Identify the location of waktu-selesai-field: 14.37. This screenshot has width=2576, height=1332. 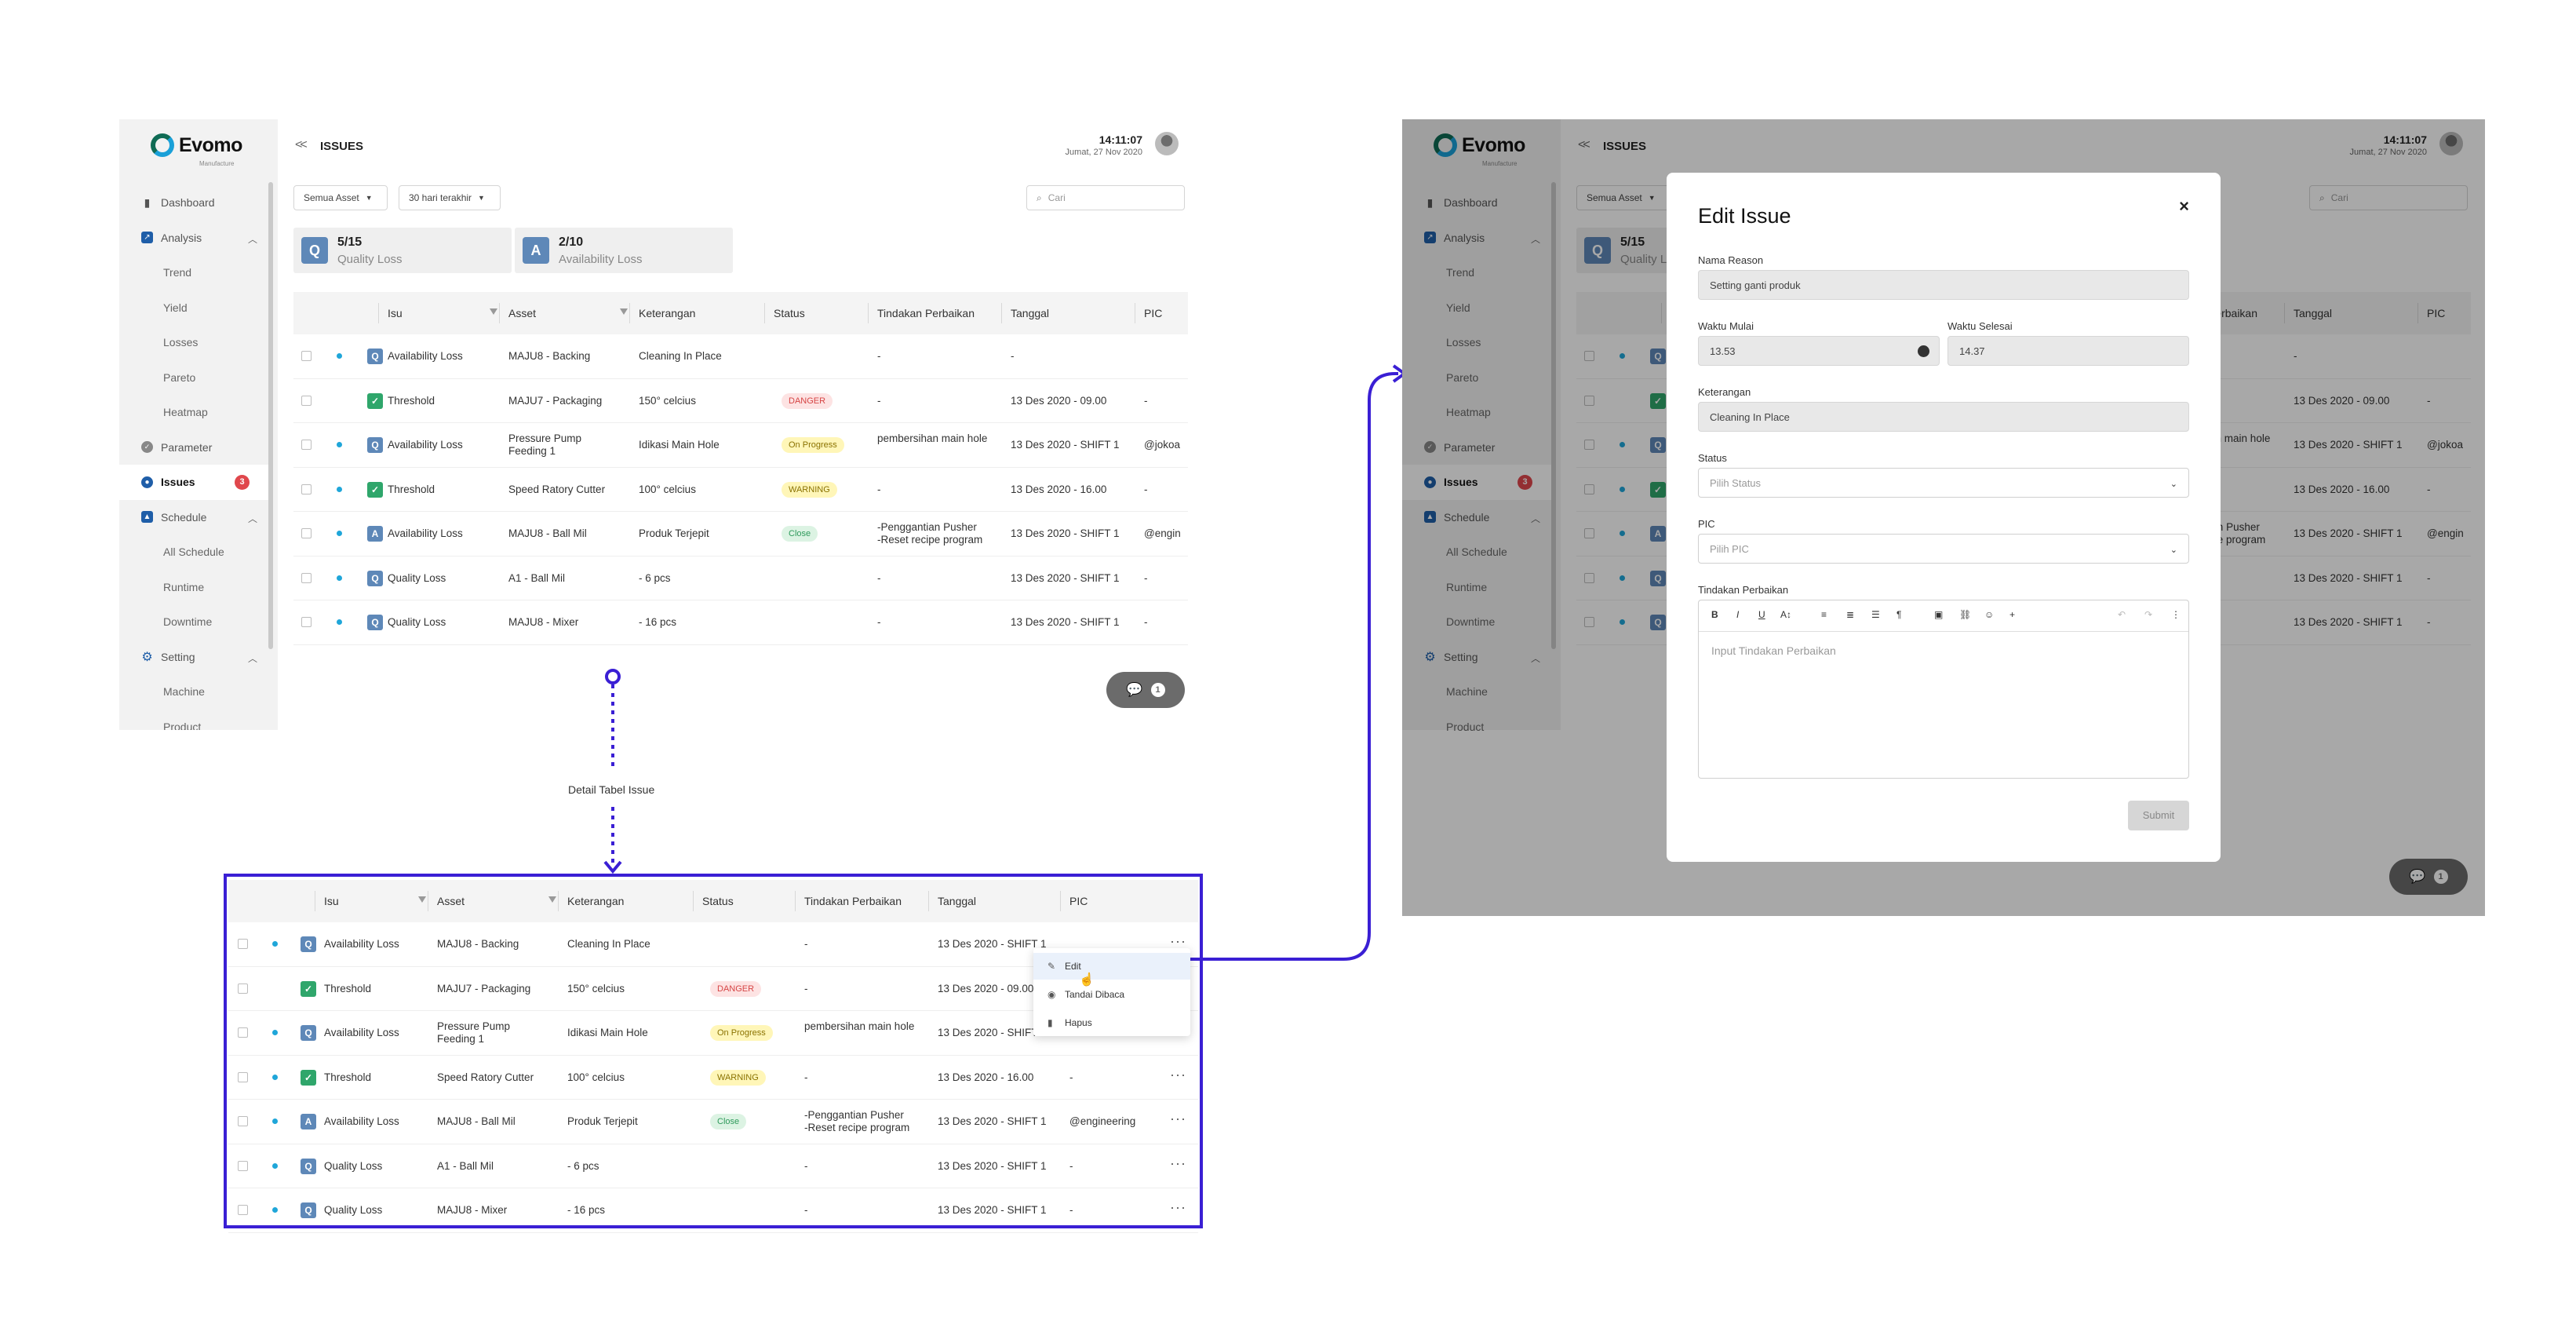
(2068, 351).